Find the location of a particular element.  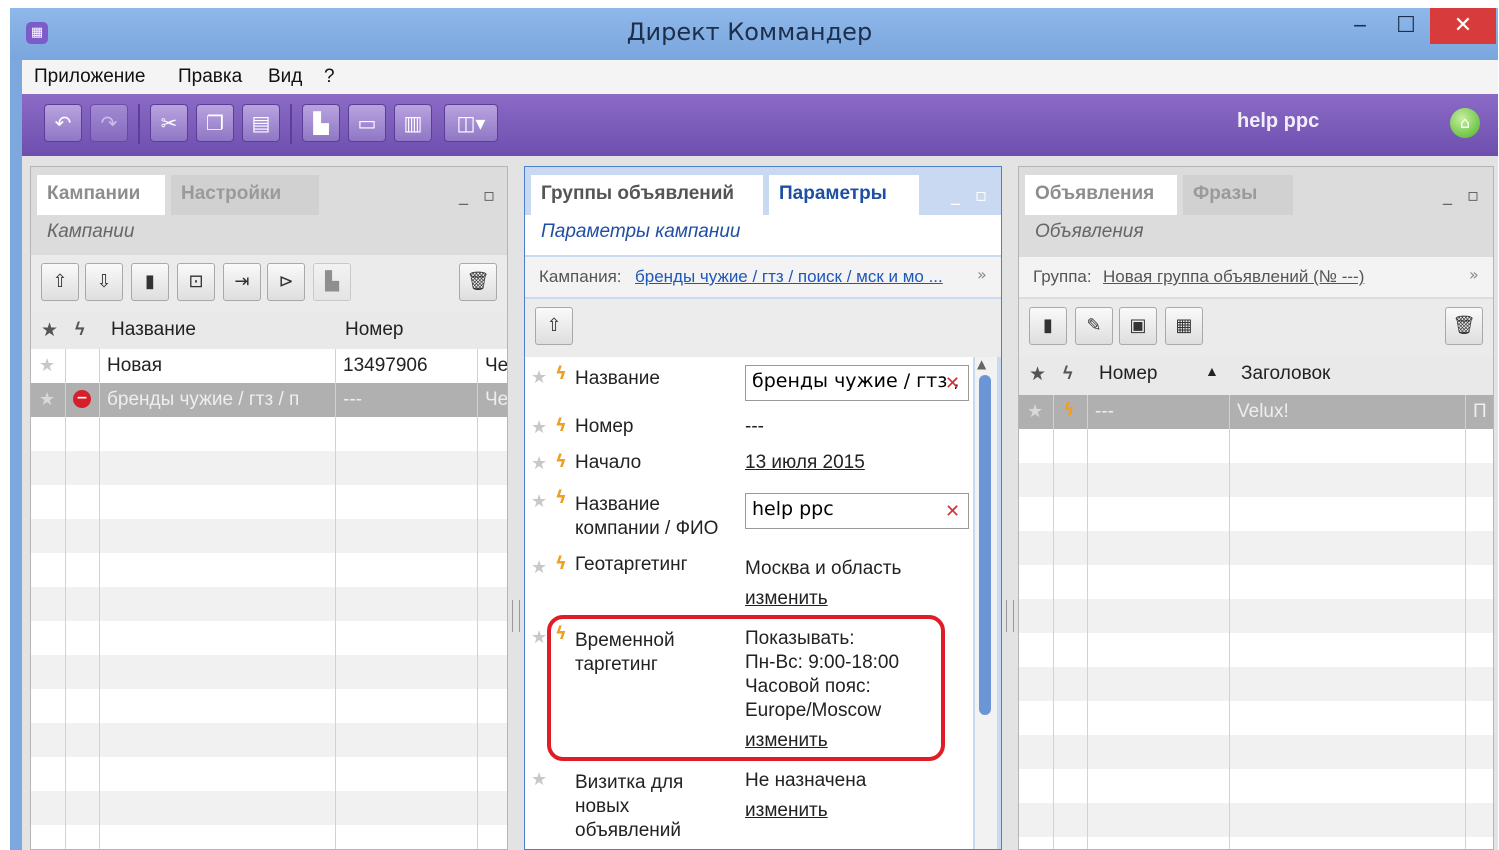

field-label-number: Номер is located at coordinates (604, 426).